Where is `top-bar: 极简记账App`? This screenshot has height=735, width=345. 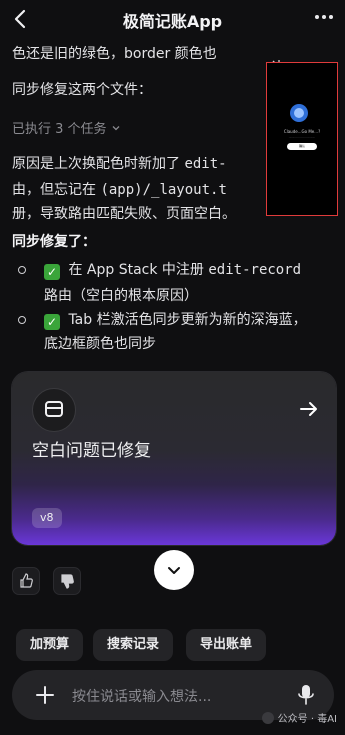
top-bar: 极简记账App is located at coordinates (172, 20).